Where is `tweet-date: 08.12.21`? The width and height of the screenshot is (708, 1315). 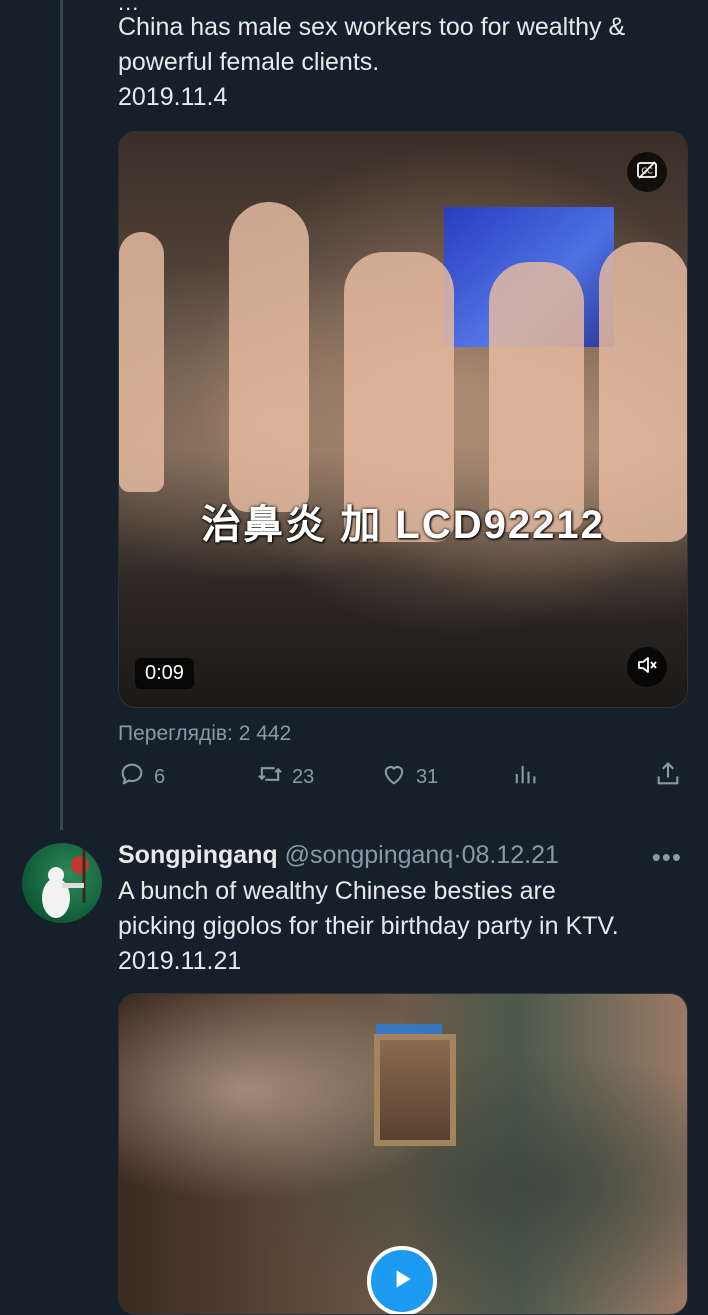 tweet-date: 08.12.21 is located at coordinates (510, 855).